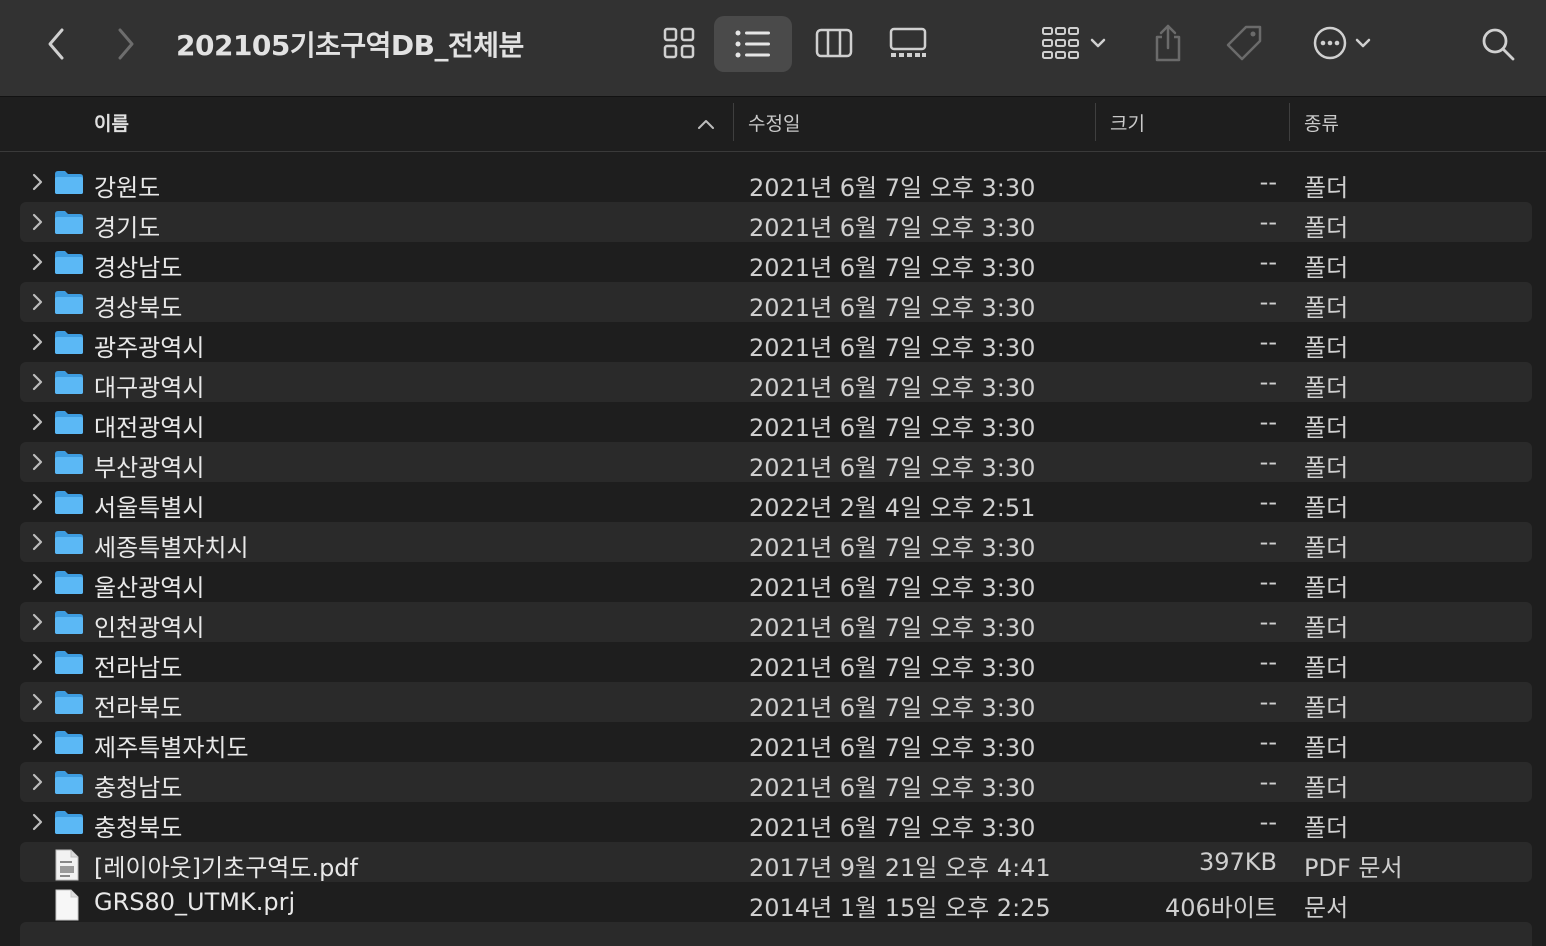 The image size is (1546, 946). I want to click on group-button, so click(1074, 43).